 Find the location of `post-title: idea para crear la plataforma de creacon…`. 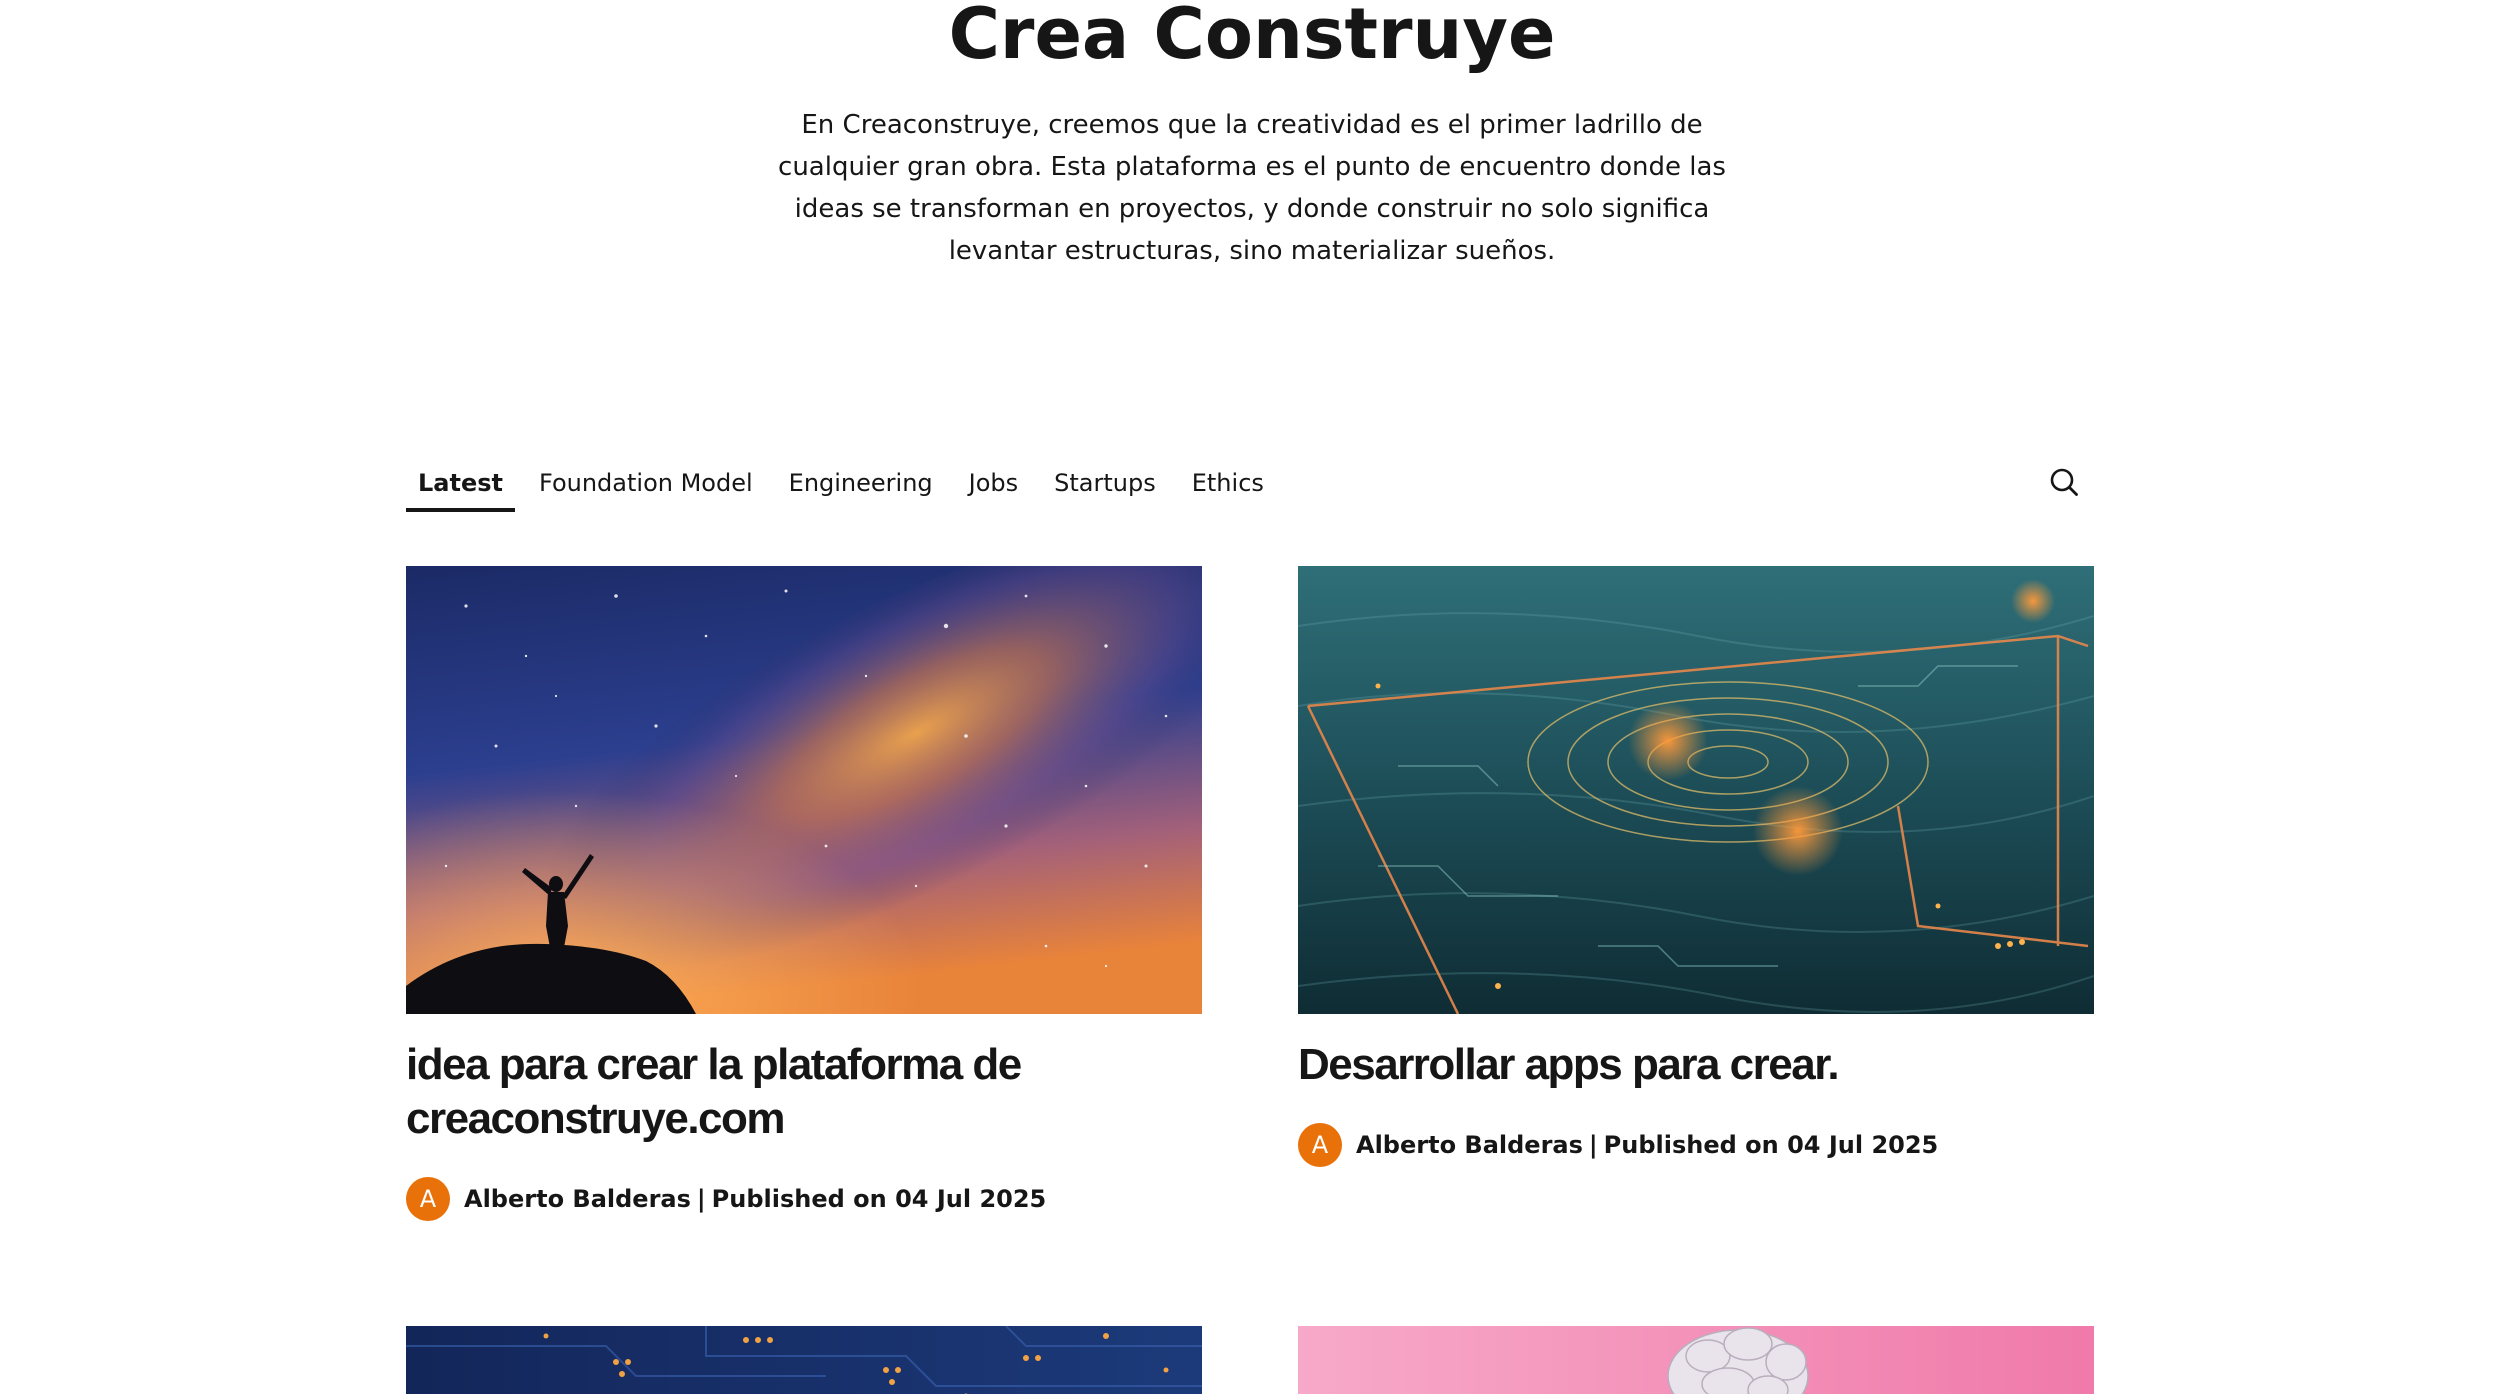

post-title: idea para crear la plataforma de creacon… is located at coordinates (804, 1092).